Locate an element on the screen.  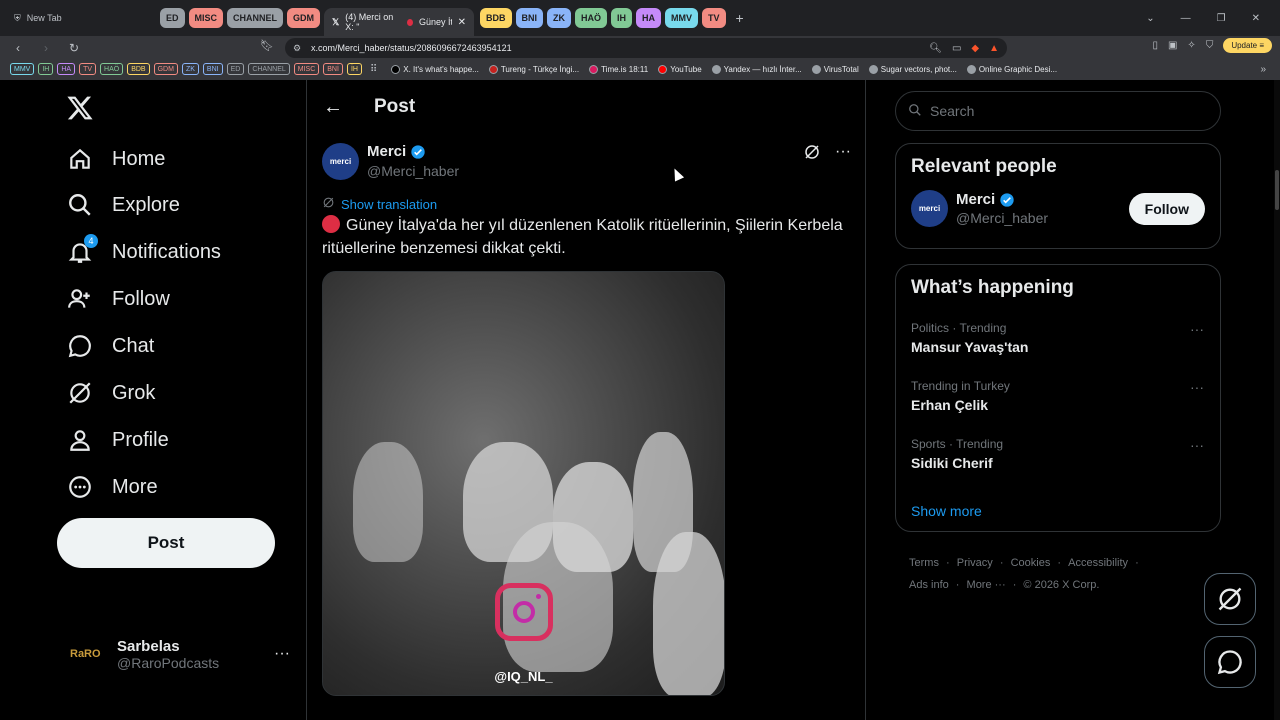
tab-group-zk: ZK is located at coordinates (559, 18).